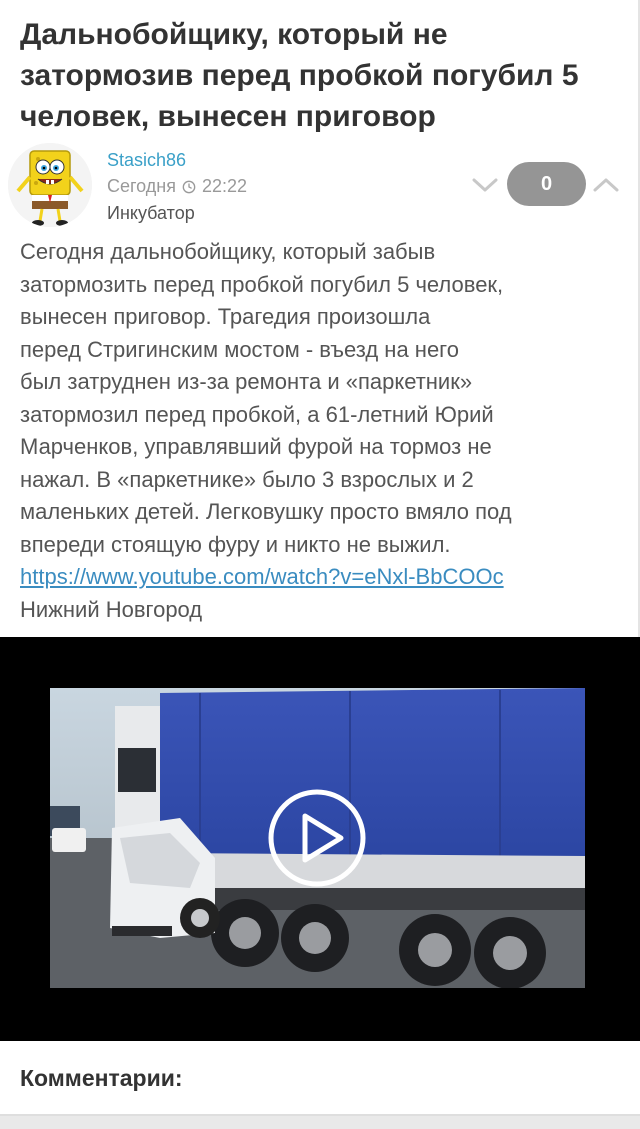  I want to click on chevron-up-icon, so click(606, 185).